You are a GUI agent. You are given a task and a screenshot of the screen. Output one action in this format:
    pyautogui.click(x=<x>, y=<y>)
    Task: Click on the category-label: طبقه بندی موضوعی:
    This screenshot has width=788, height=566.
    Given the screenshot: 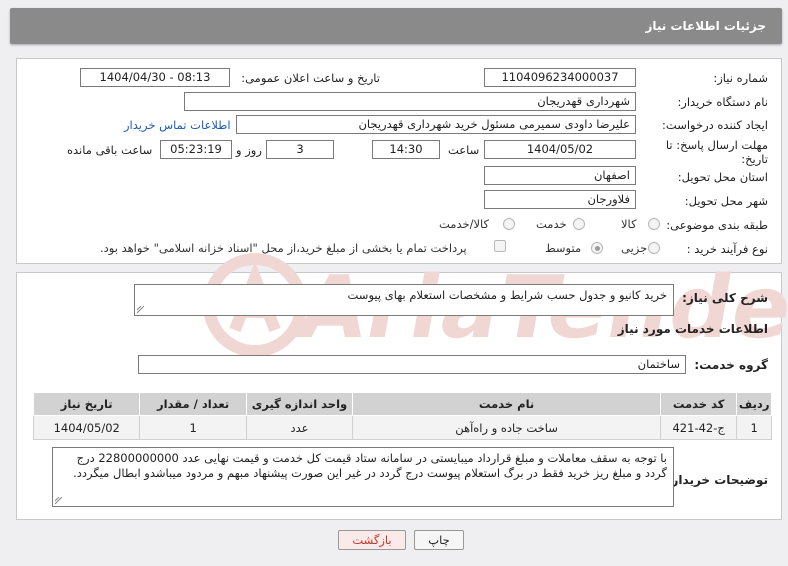 What is the action you would take?
    pyautogui.click(x=717, y=225)
    